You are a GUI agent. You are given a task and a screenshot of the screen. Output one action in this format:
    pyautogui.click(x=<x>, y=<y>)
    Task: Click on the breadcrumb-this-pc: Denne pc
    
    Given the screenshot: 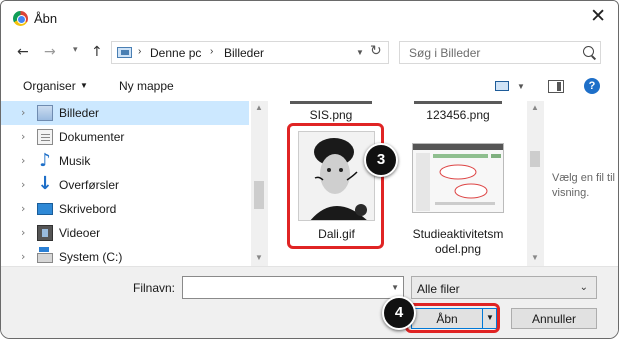 What is the action you would take?
    pyautogui.click(x=175, y=53)
    